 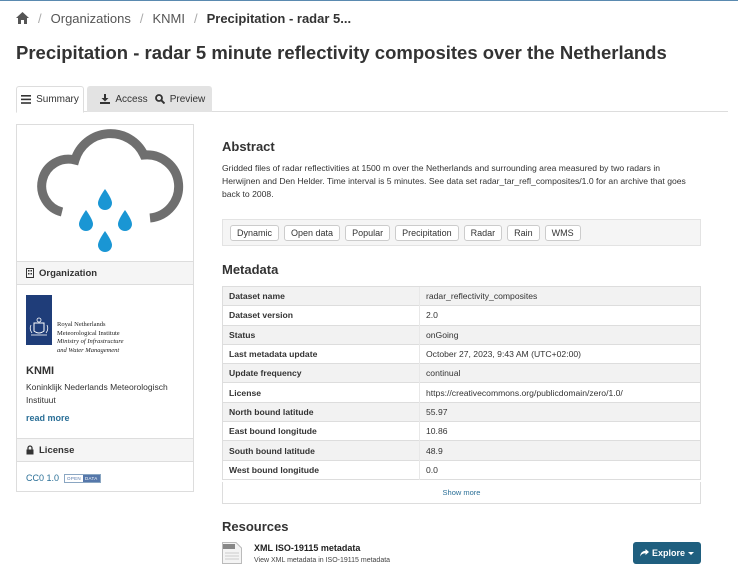 What do you see at coordinates (30, 273) in the screenshot?
I see `building-icon` at bounding box center [30, 273].